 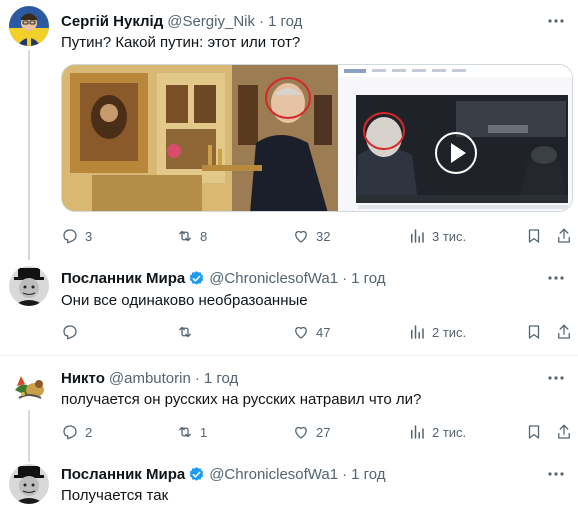 What do you see at coordinates (323, 332) in the screenshot?
I see `like-count: 47` at bounding box center [323, 332].